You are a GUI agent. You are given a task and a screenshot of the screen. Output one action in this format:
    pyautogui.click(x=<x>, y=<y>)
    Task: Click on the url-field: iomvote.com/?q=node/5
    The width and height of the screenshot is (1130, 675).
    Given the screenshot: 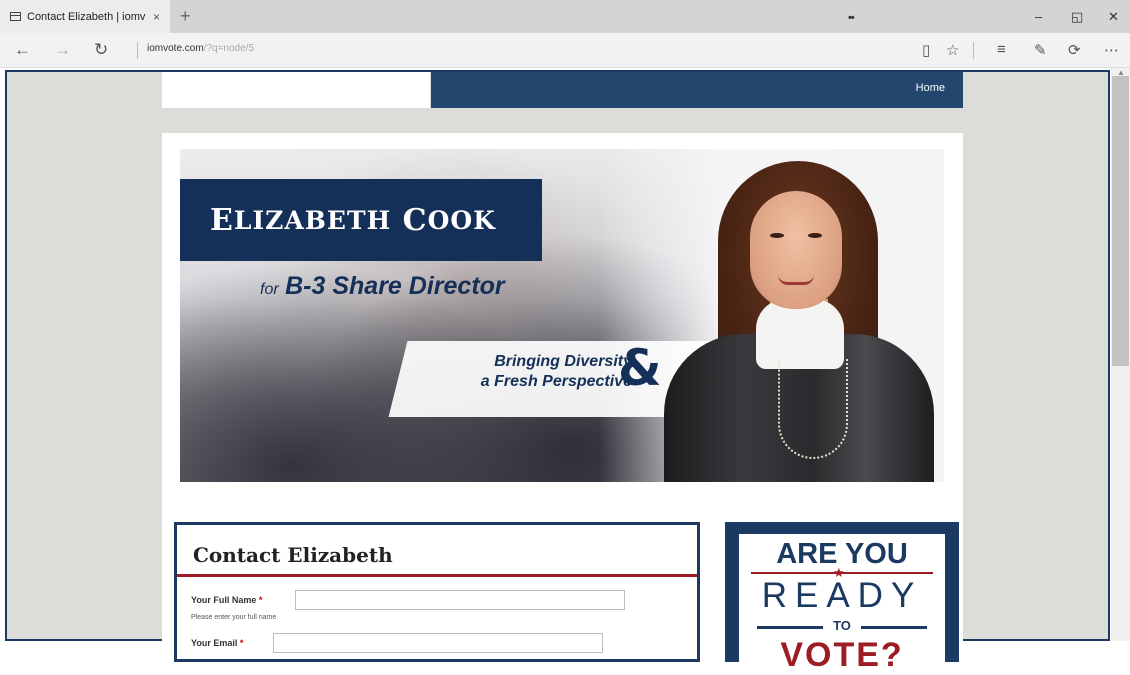 What is the action you would take?
    pyautogui.click(x=200, y=48)
    